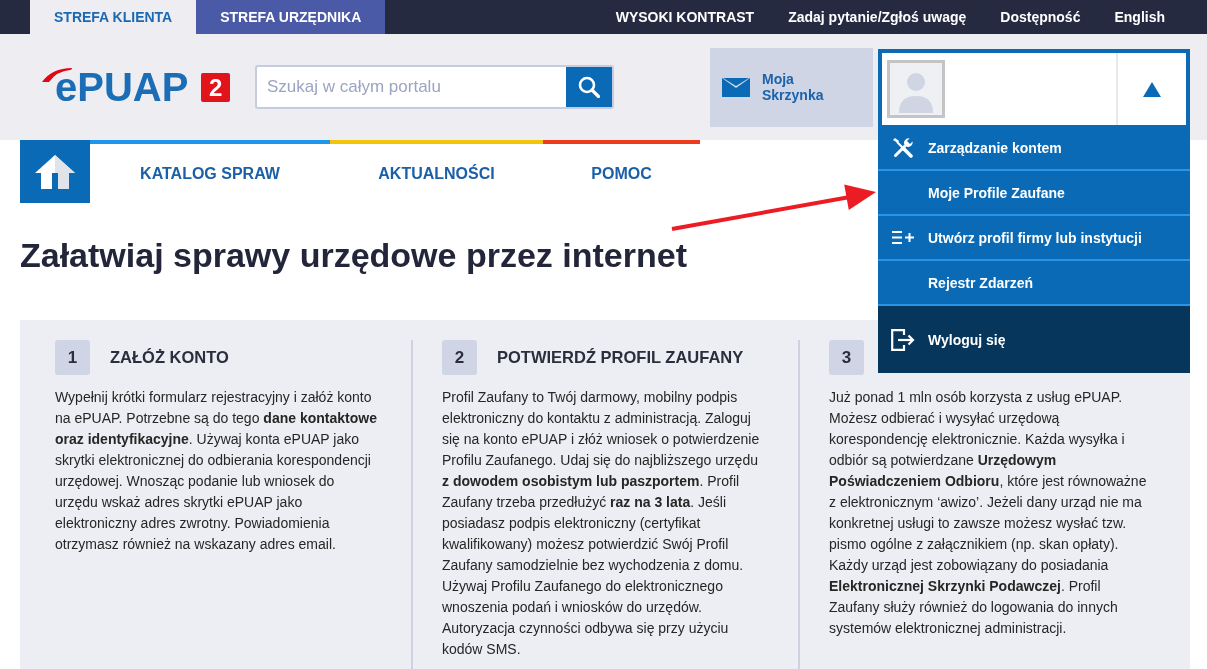  Describe the element at coordinates (1034, 338) in the screenshot. I see `menu-item: Wyloguj się` at that location.